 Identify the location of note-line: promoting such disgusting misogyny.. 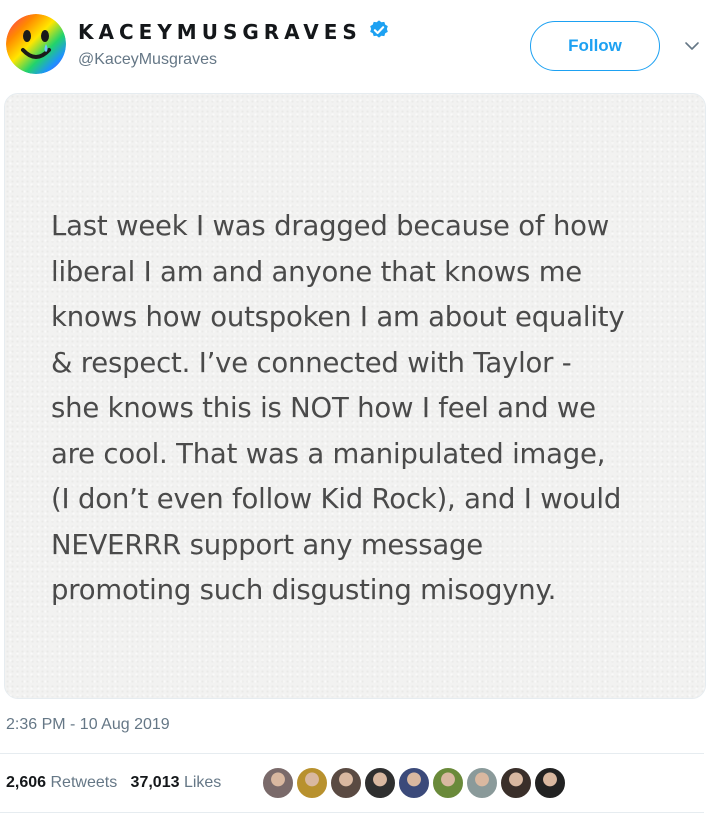
(304, 590).